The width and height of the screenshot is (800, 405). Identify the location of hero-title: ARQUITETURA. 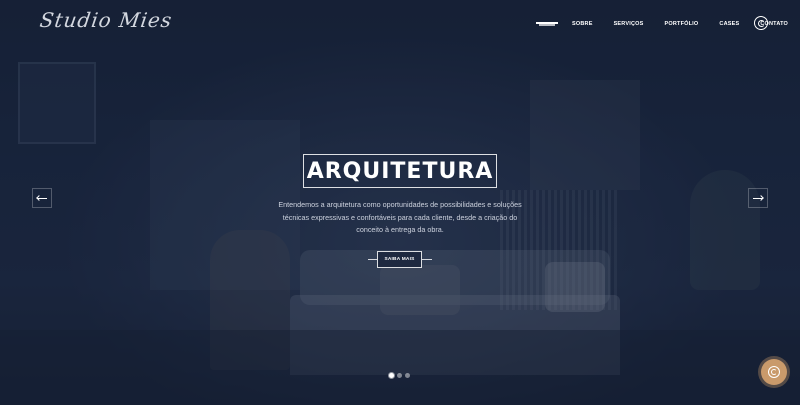
(400, 171).